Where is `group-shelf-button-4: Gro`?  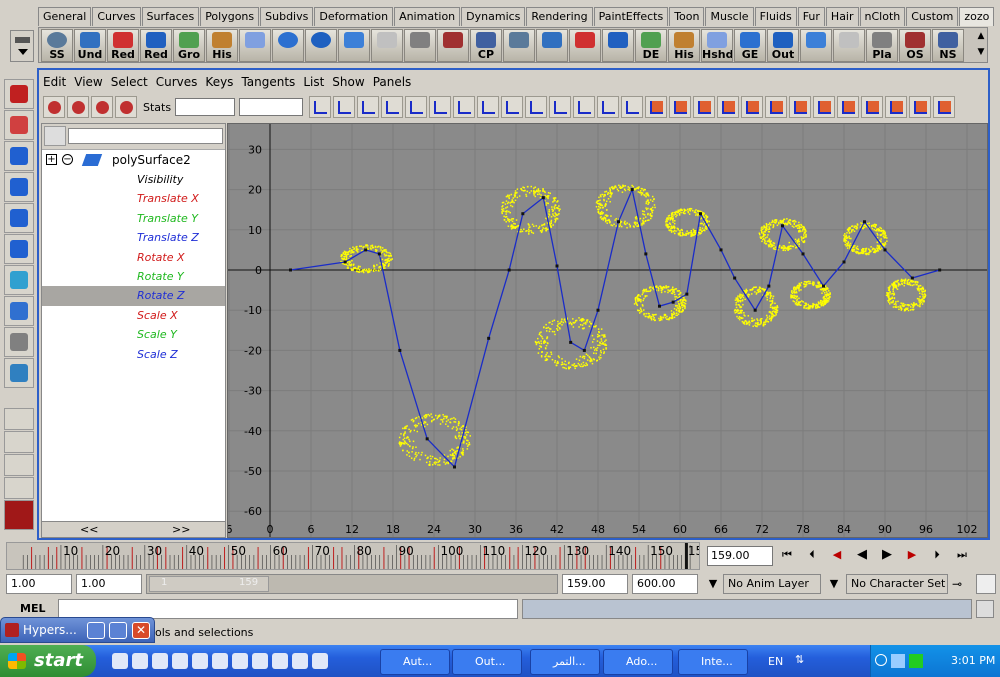 group-shelf-button-4: Gro is located at coordinates (189, 45).